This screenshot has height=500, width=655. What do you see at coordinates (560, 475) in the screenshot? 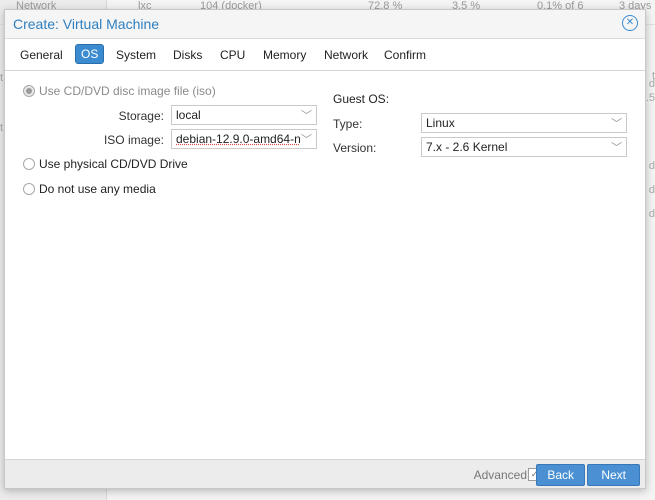
I see `back-button: Back` at bounding box center [560, 475].